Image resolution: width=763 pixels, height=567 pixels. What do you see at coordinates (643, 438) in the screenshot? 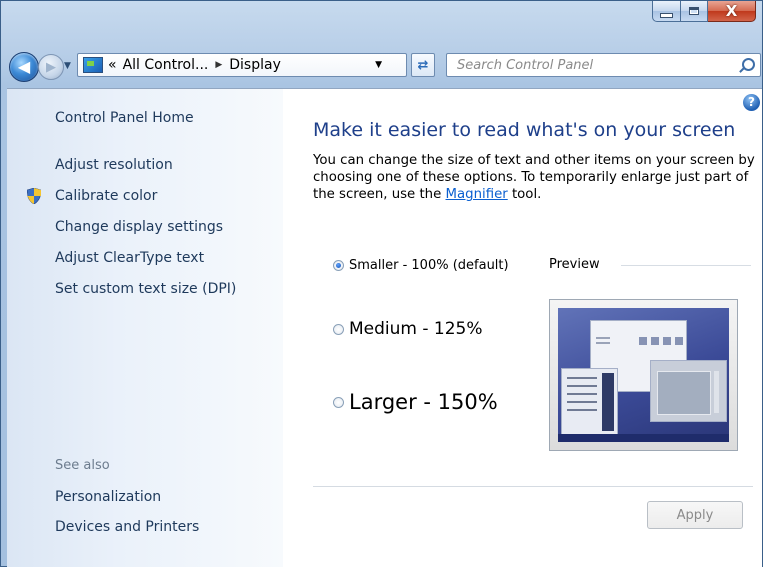
I see `preview-taskbar` at bounding box center [643, 438].